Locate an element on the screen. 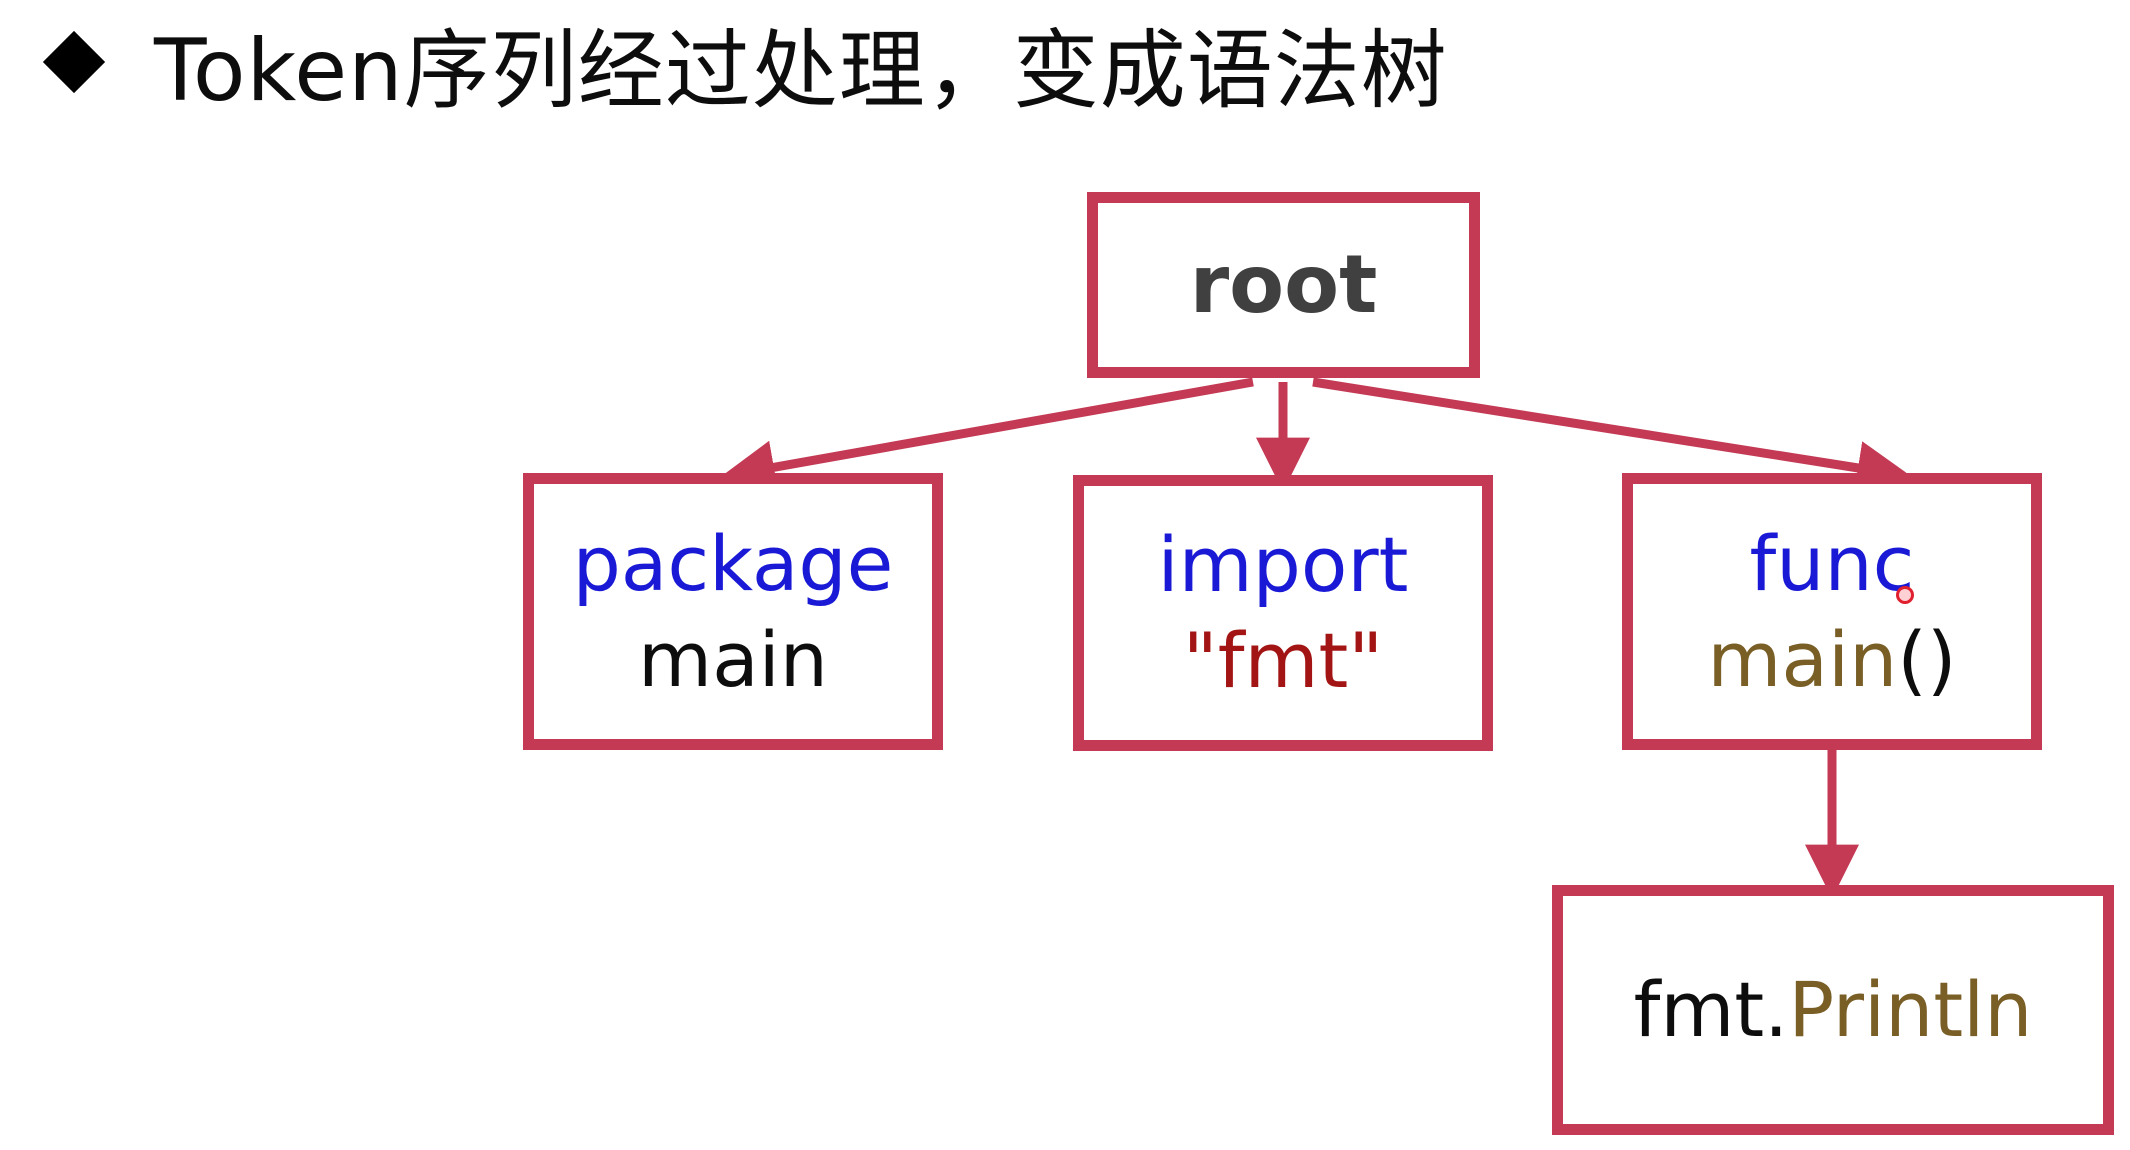 This screenshot has height=1150, width=2130. node-package: package main is located at coordinates (733, 611).